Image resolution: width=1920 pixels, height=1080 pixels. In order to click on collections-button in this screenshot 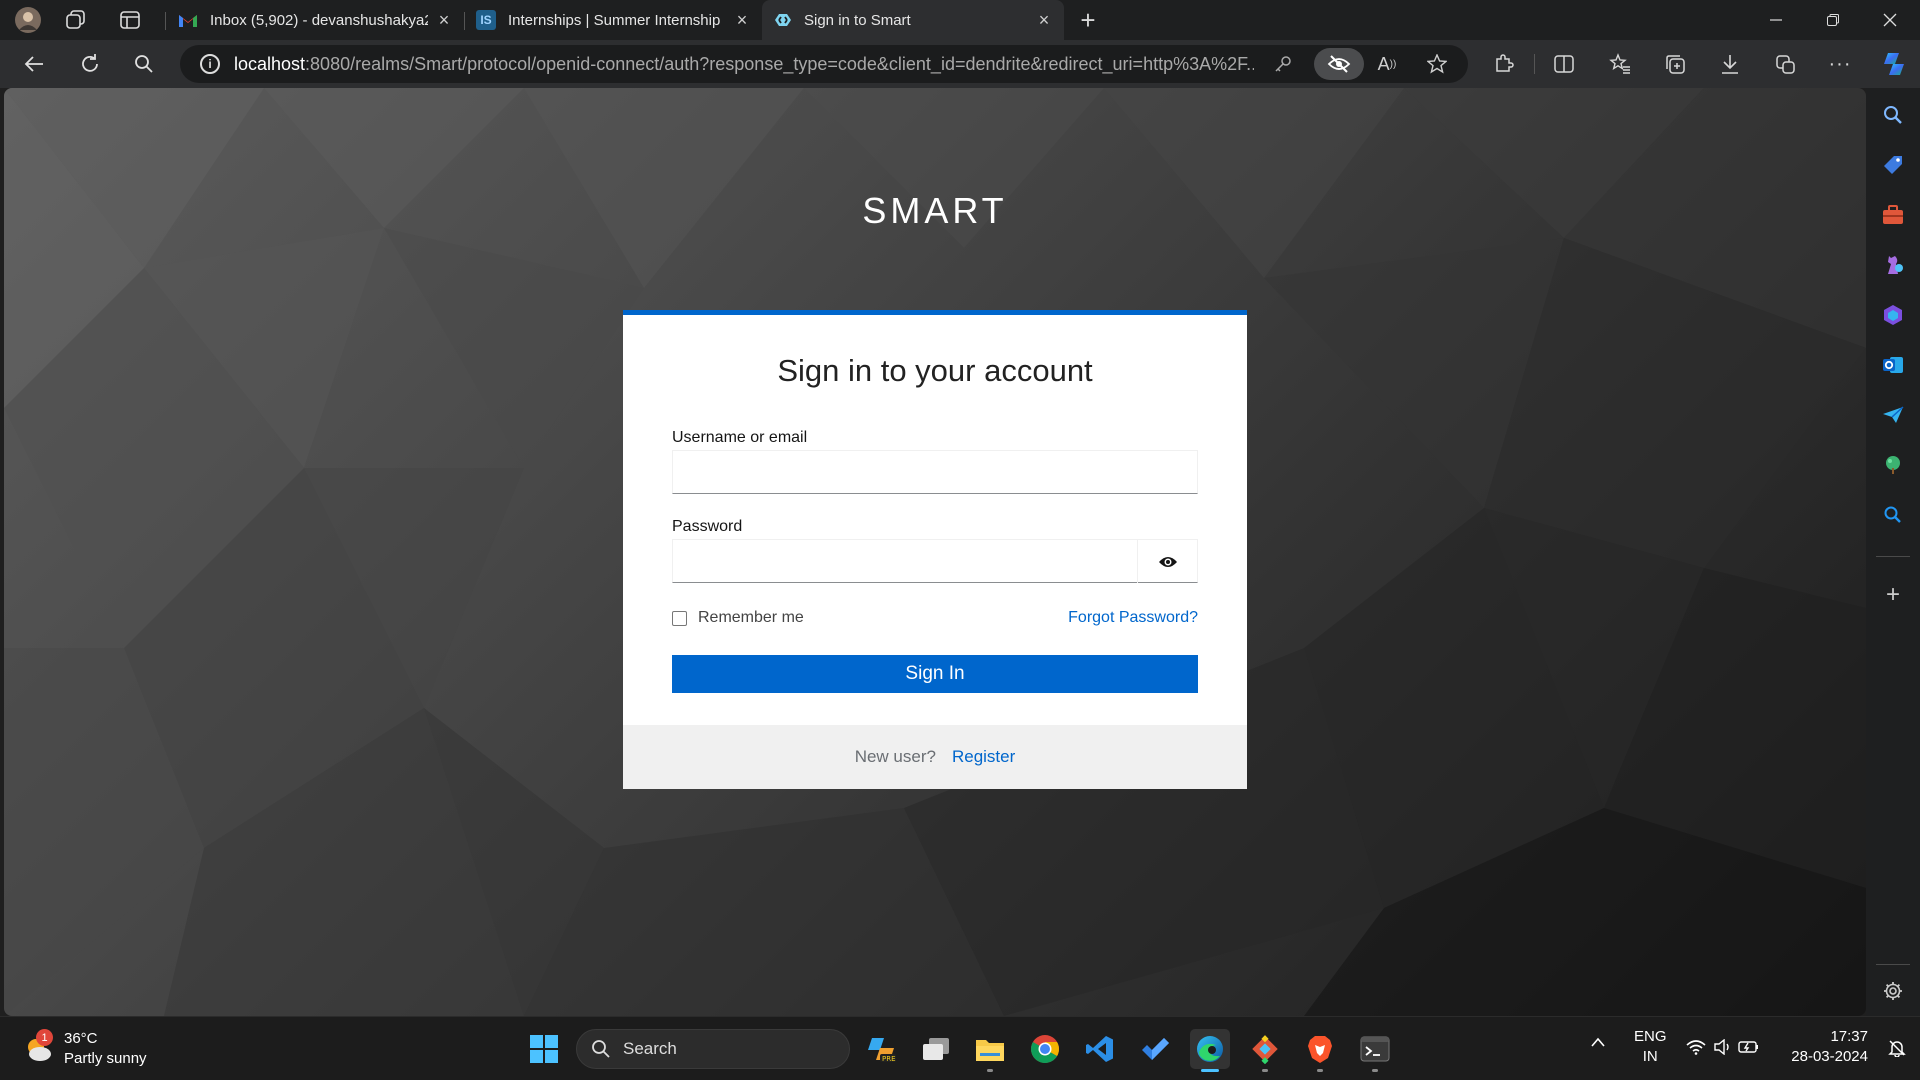, I will do `click(1675, 64)`.